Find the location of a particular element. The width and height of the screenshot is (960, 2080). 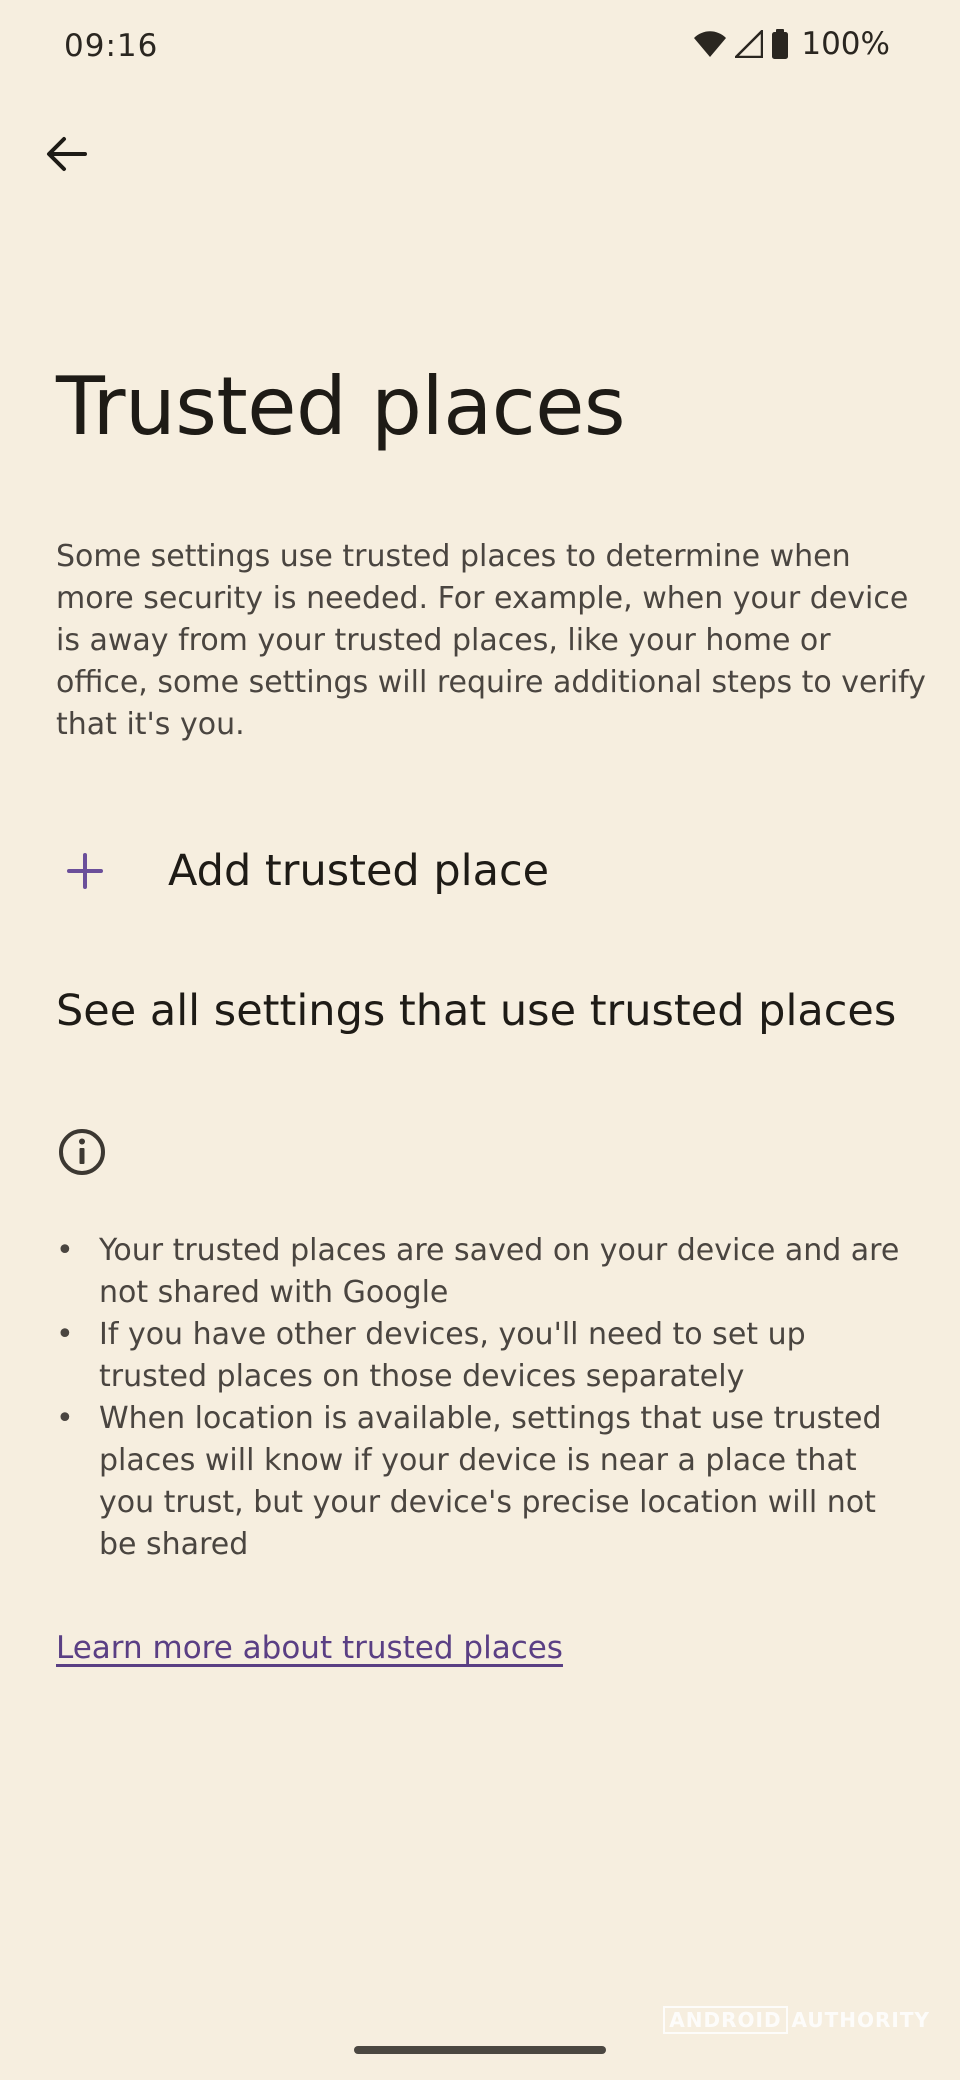

arrow-back-icon is located at coordinates (66, 156).